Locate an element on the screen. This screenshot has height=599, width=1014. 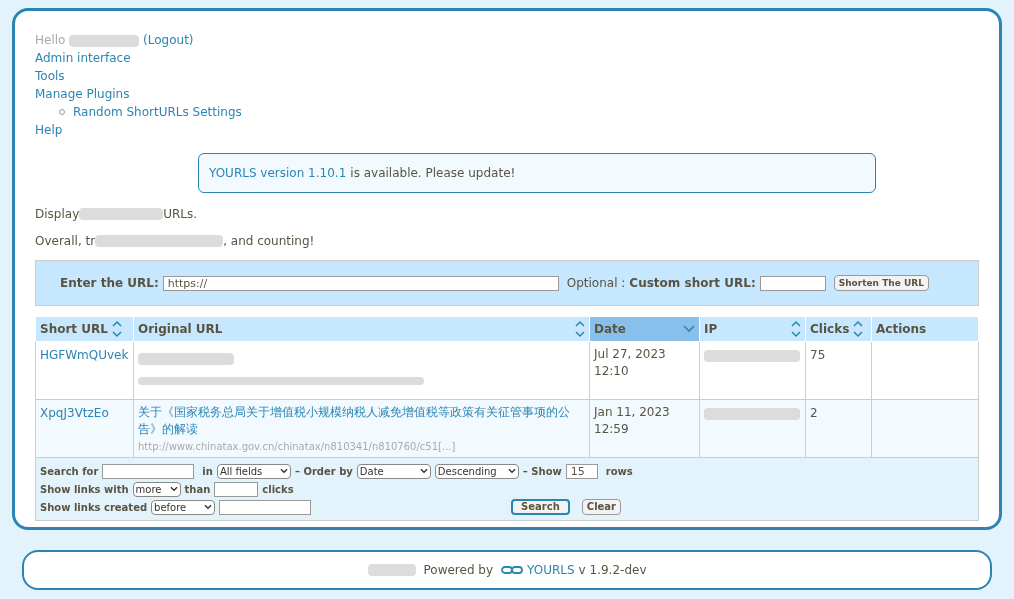
order-select: Date is located at coordinates (393, 471).